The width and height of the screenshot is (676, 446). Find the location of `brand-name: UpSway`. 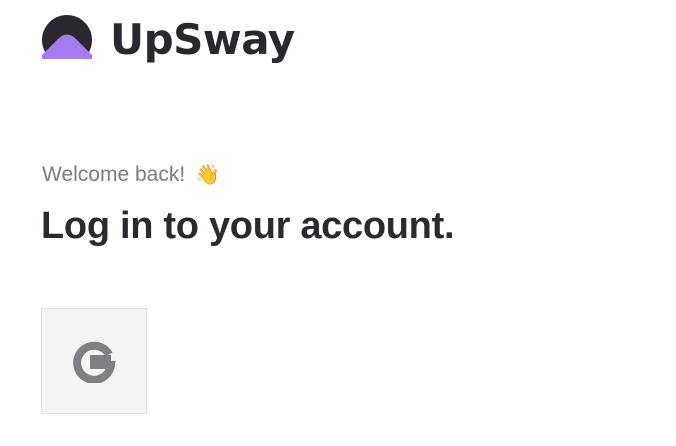

brand-name: UpSway is located at coordinates (202, 39).